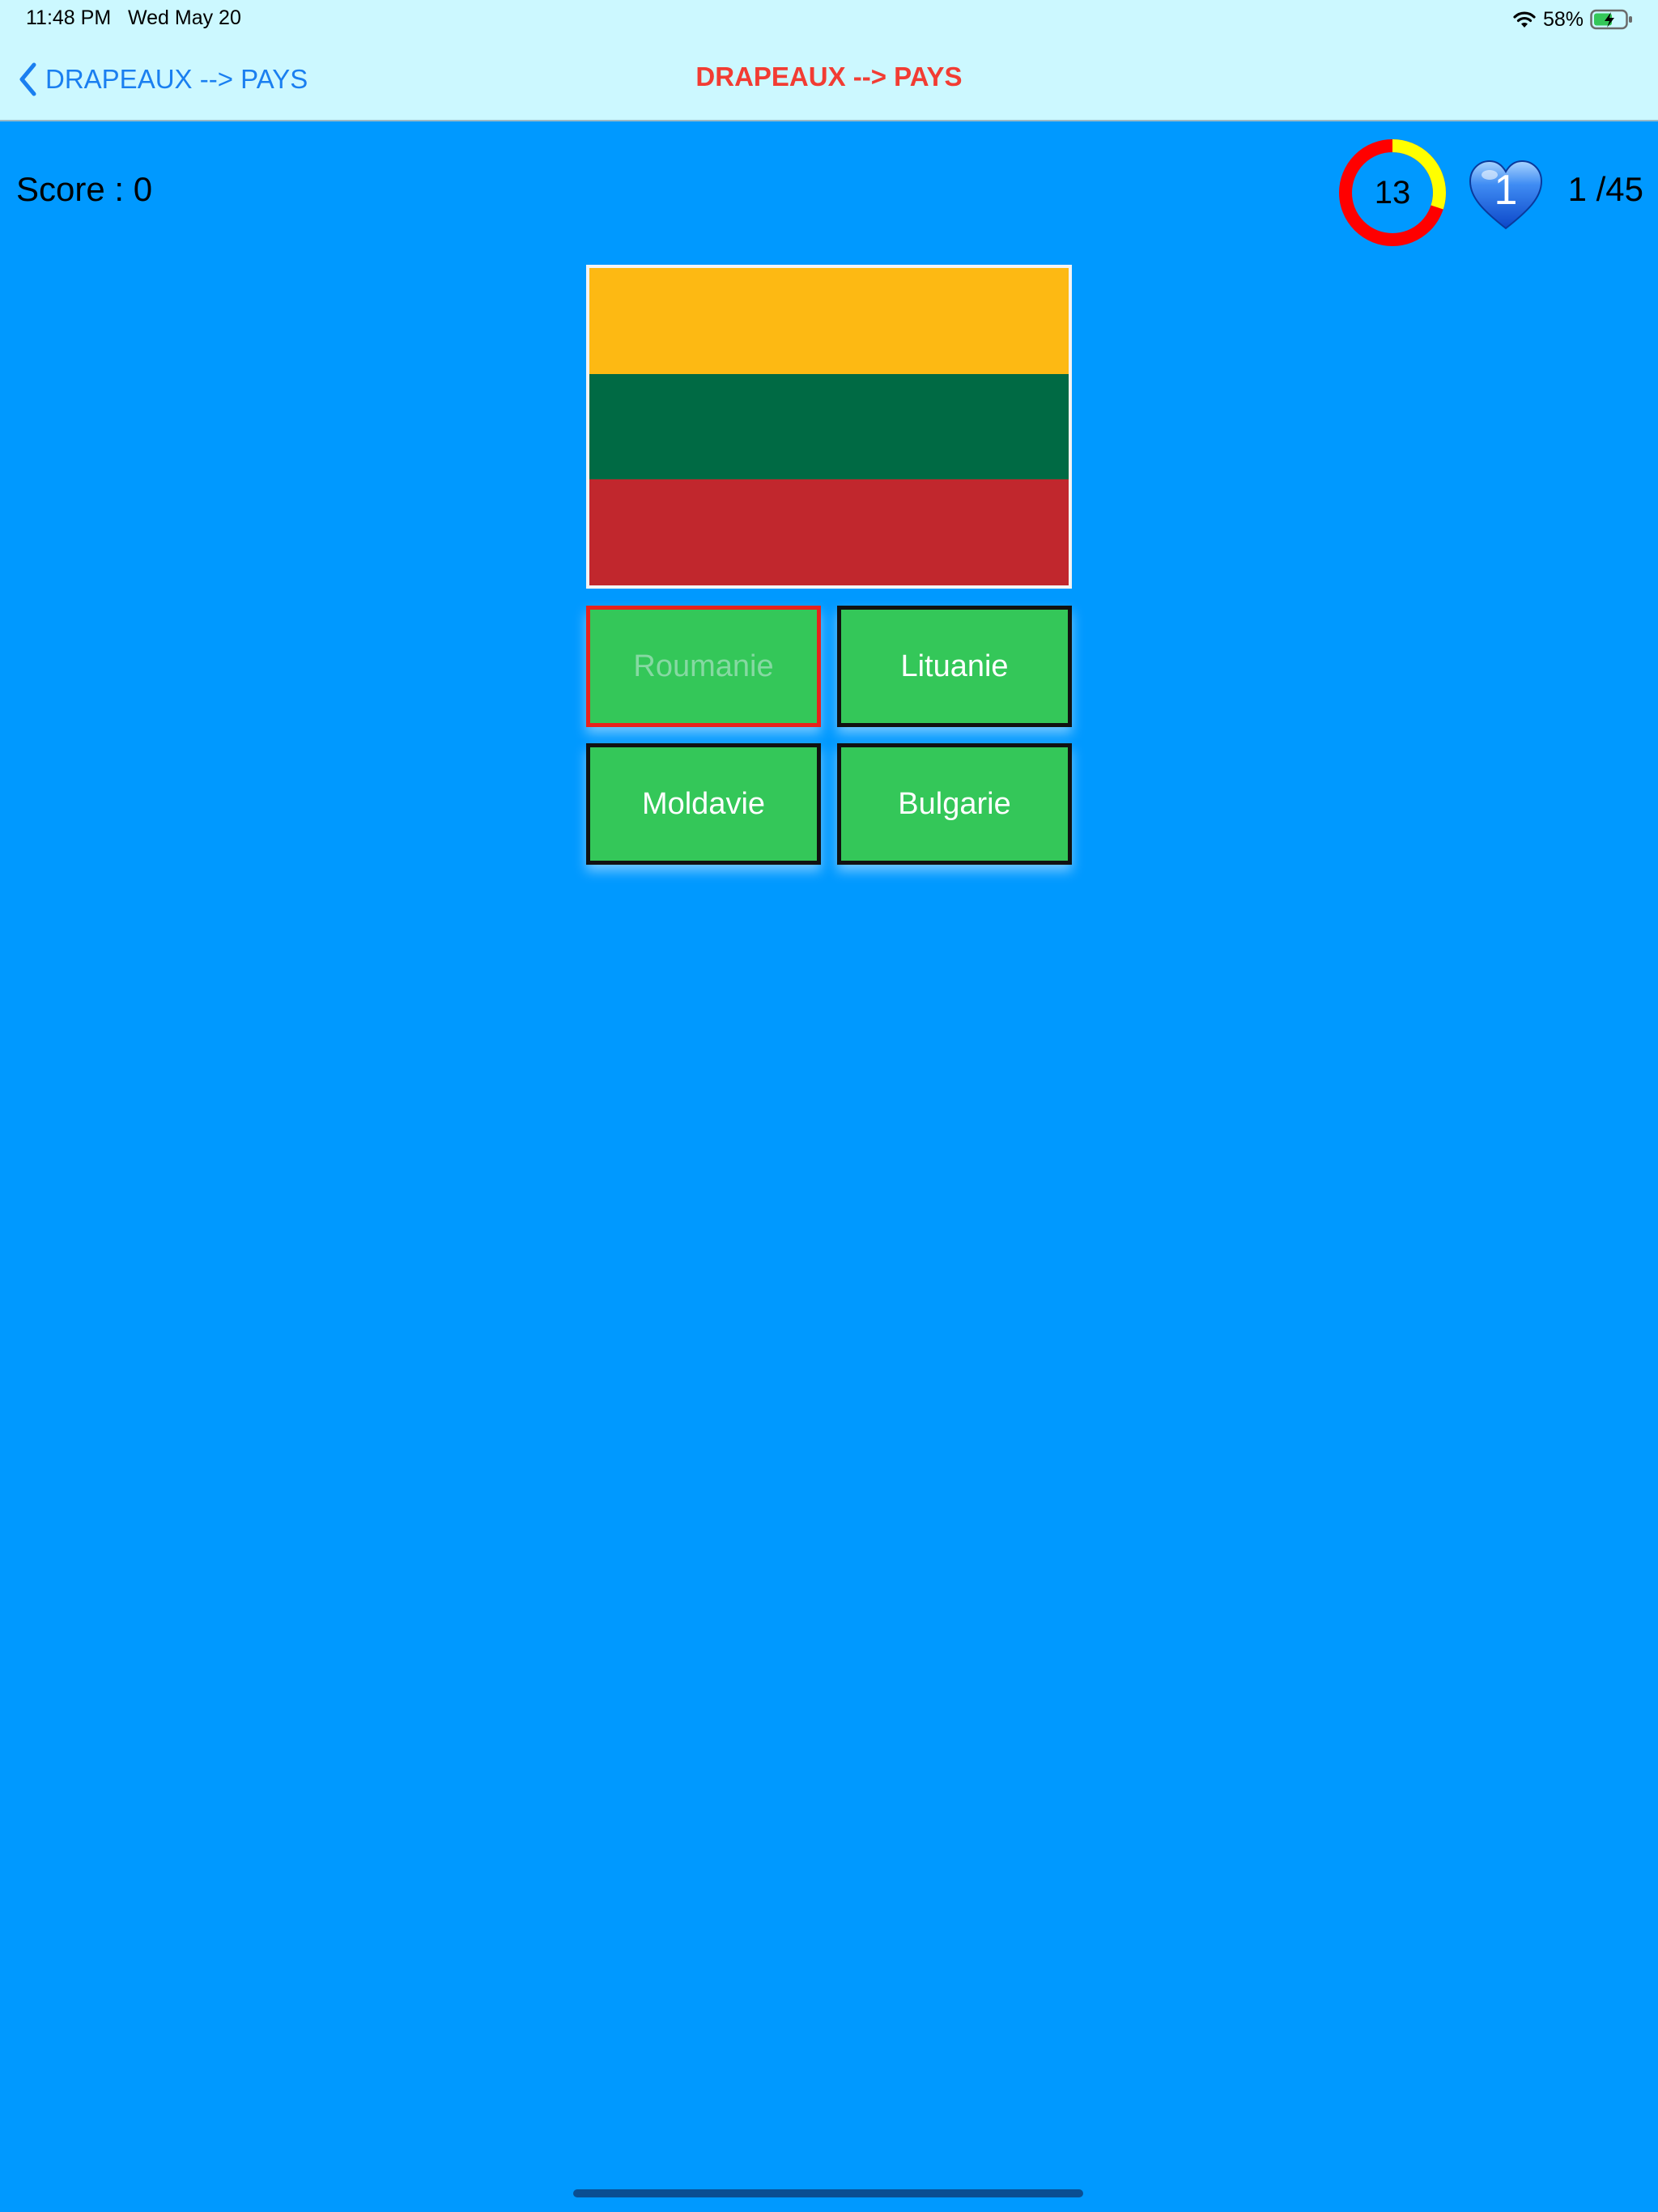 This screenshot has height=2212, width=1658. What do you see at coordinates (829, 532) in the screenshot?
I see `flag-stripe-bottom` at bounding box center [829, 532].